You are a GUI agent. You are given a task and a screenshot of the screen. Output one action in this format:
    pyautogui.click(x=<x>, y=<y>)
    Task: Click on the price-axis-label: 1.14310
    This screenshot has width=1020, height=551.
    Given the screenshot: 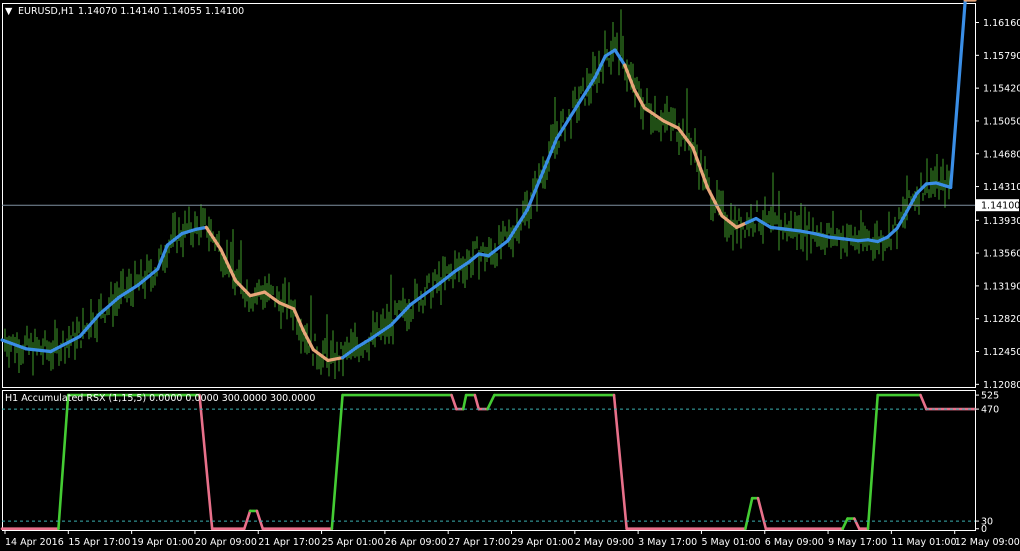 What is the action you would take?
    pyautogui.click(x=1001, y=187)
    